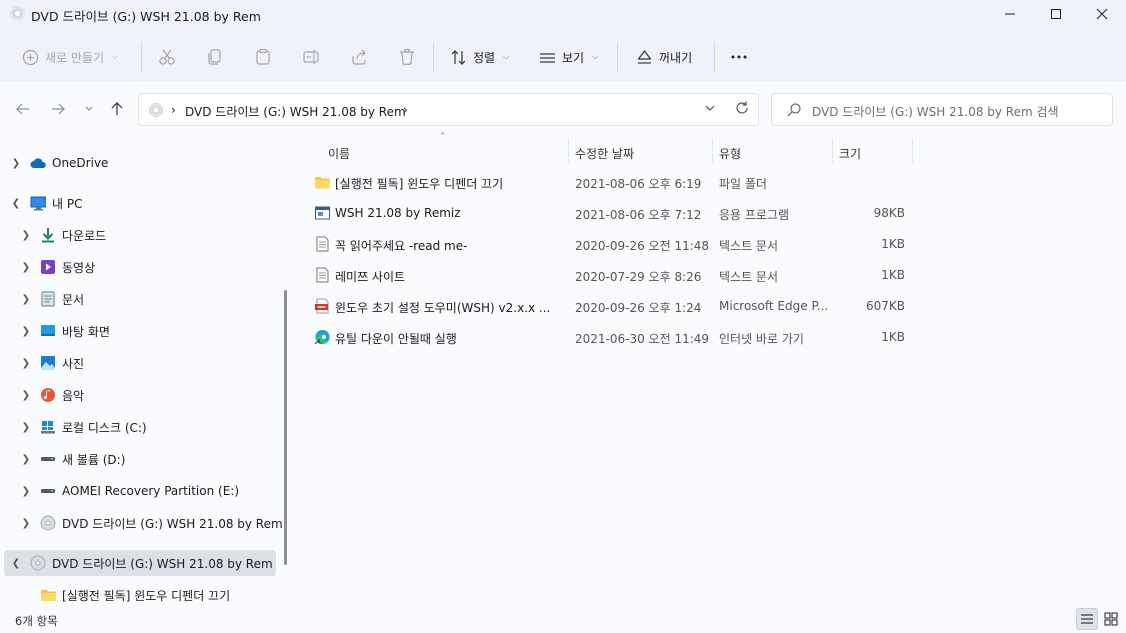  What do you see at coordinates (730, 153) in the screenshot?
I see `column-header-type: 유형` at bounding box center [730, 153].